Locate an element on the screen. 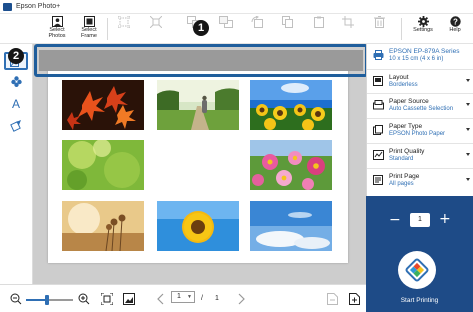 The image size is (473, 312). photo-sunflower-closeup is located at coordinates (198, 226).